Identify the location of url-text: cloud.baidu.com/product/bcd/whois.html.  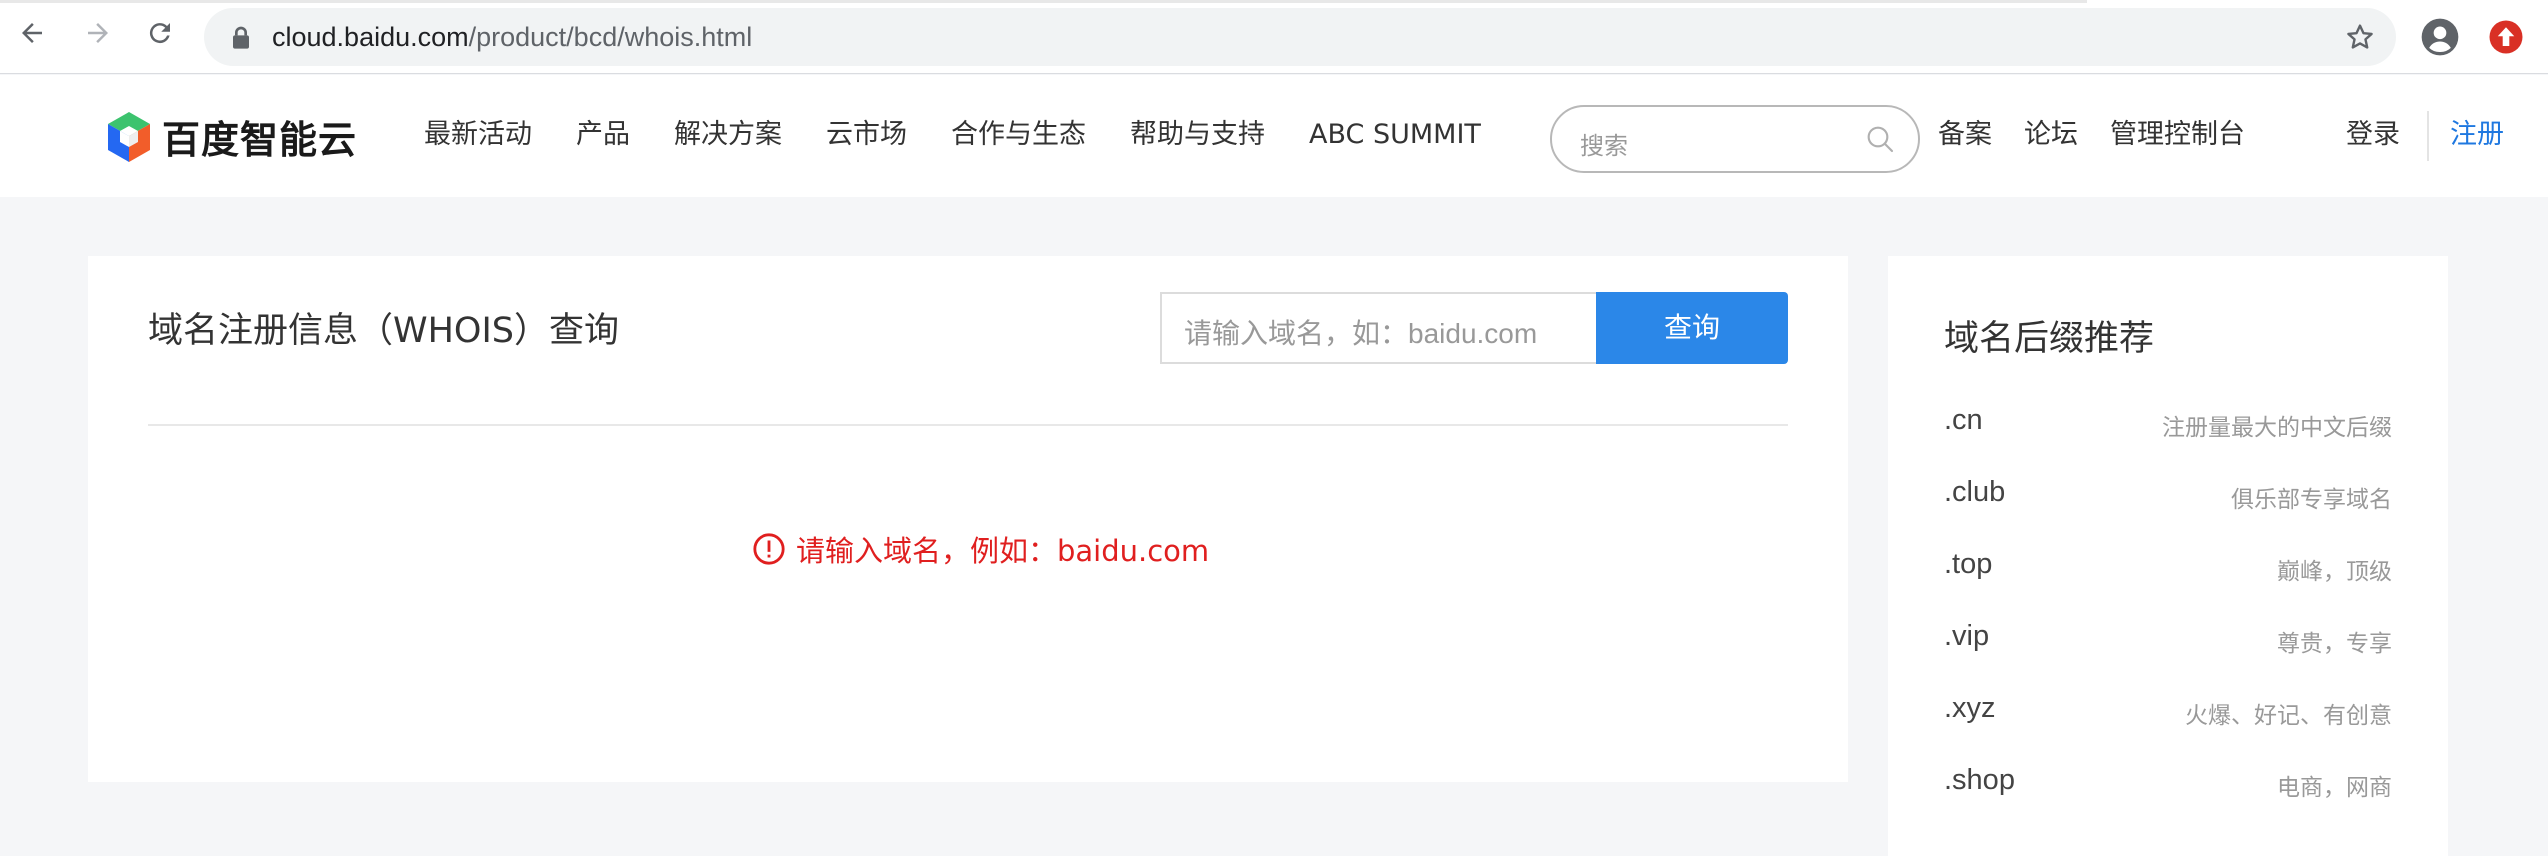
(512, 37).